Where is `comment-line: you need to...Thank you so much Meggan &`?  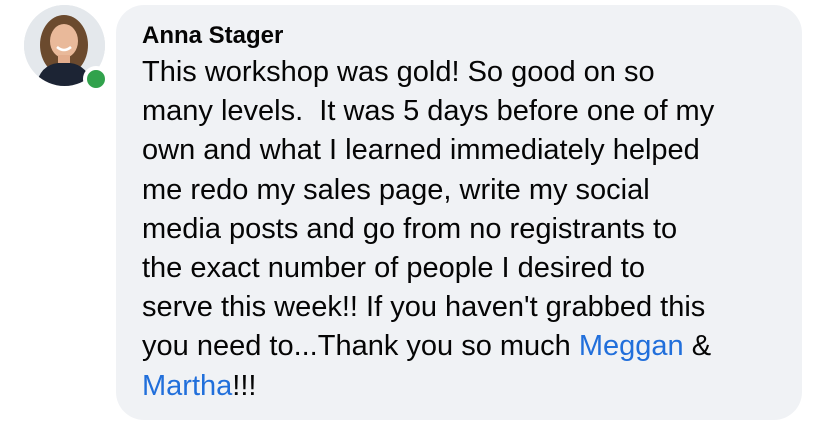 comment-line: you need to...Thank you so much Meggan & is located at coordinates (460, 346).